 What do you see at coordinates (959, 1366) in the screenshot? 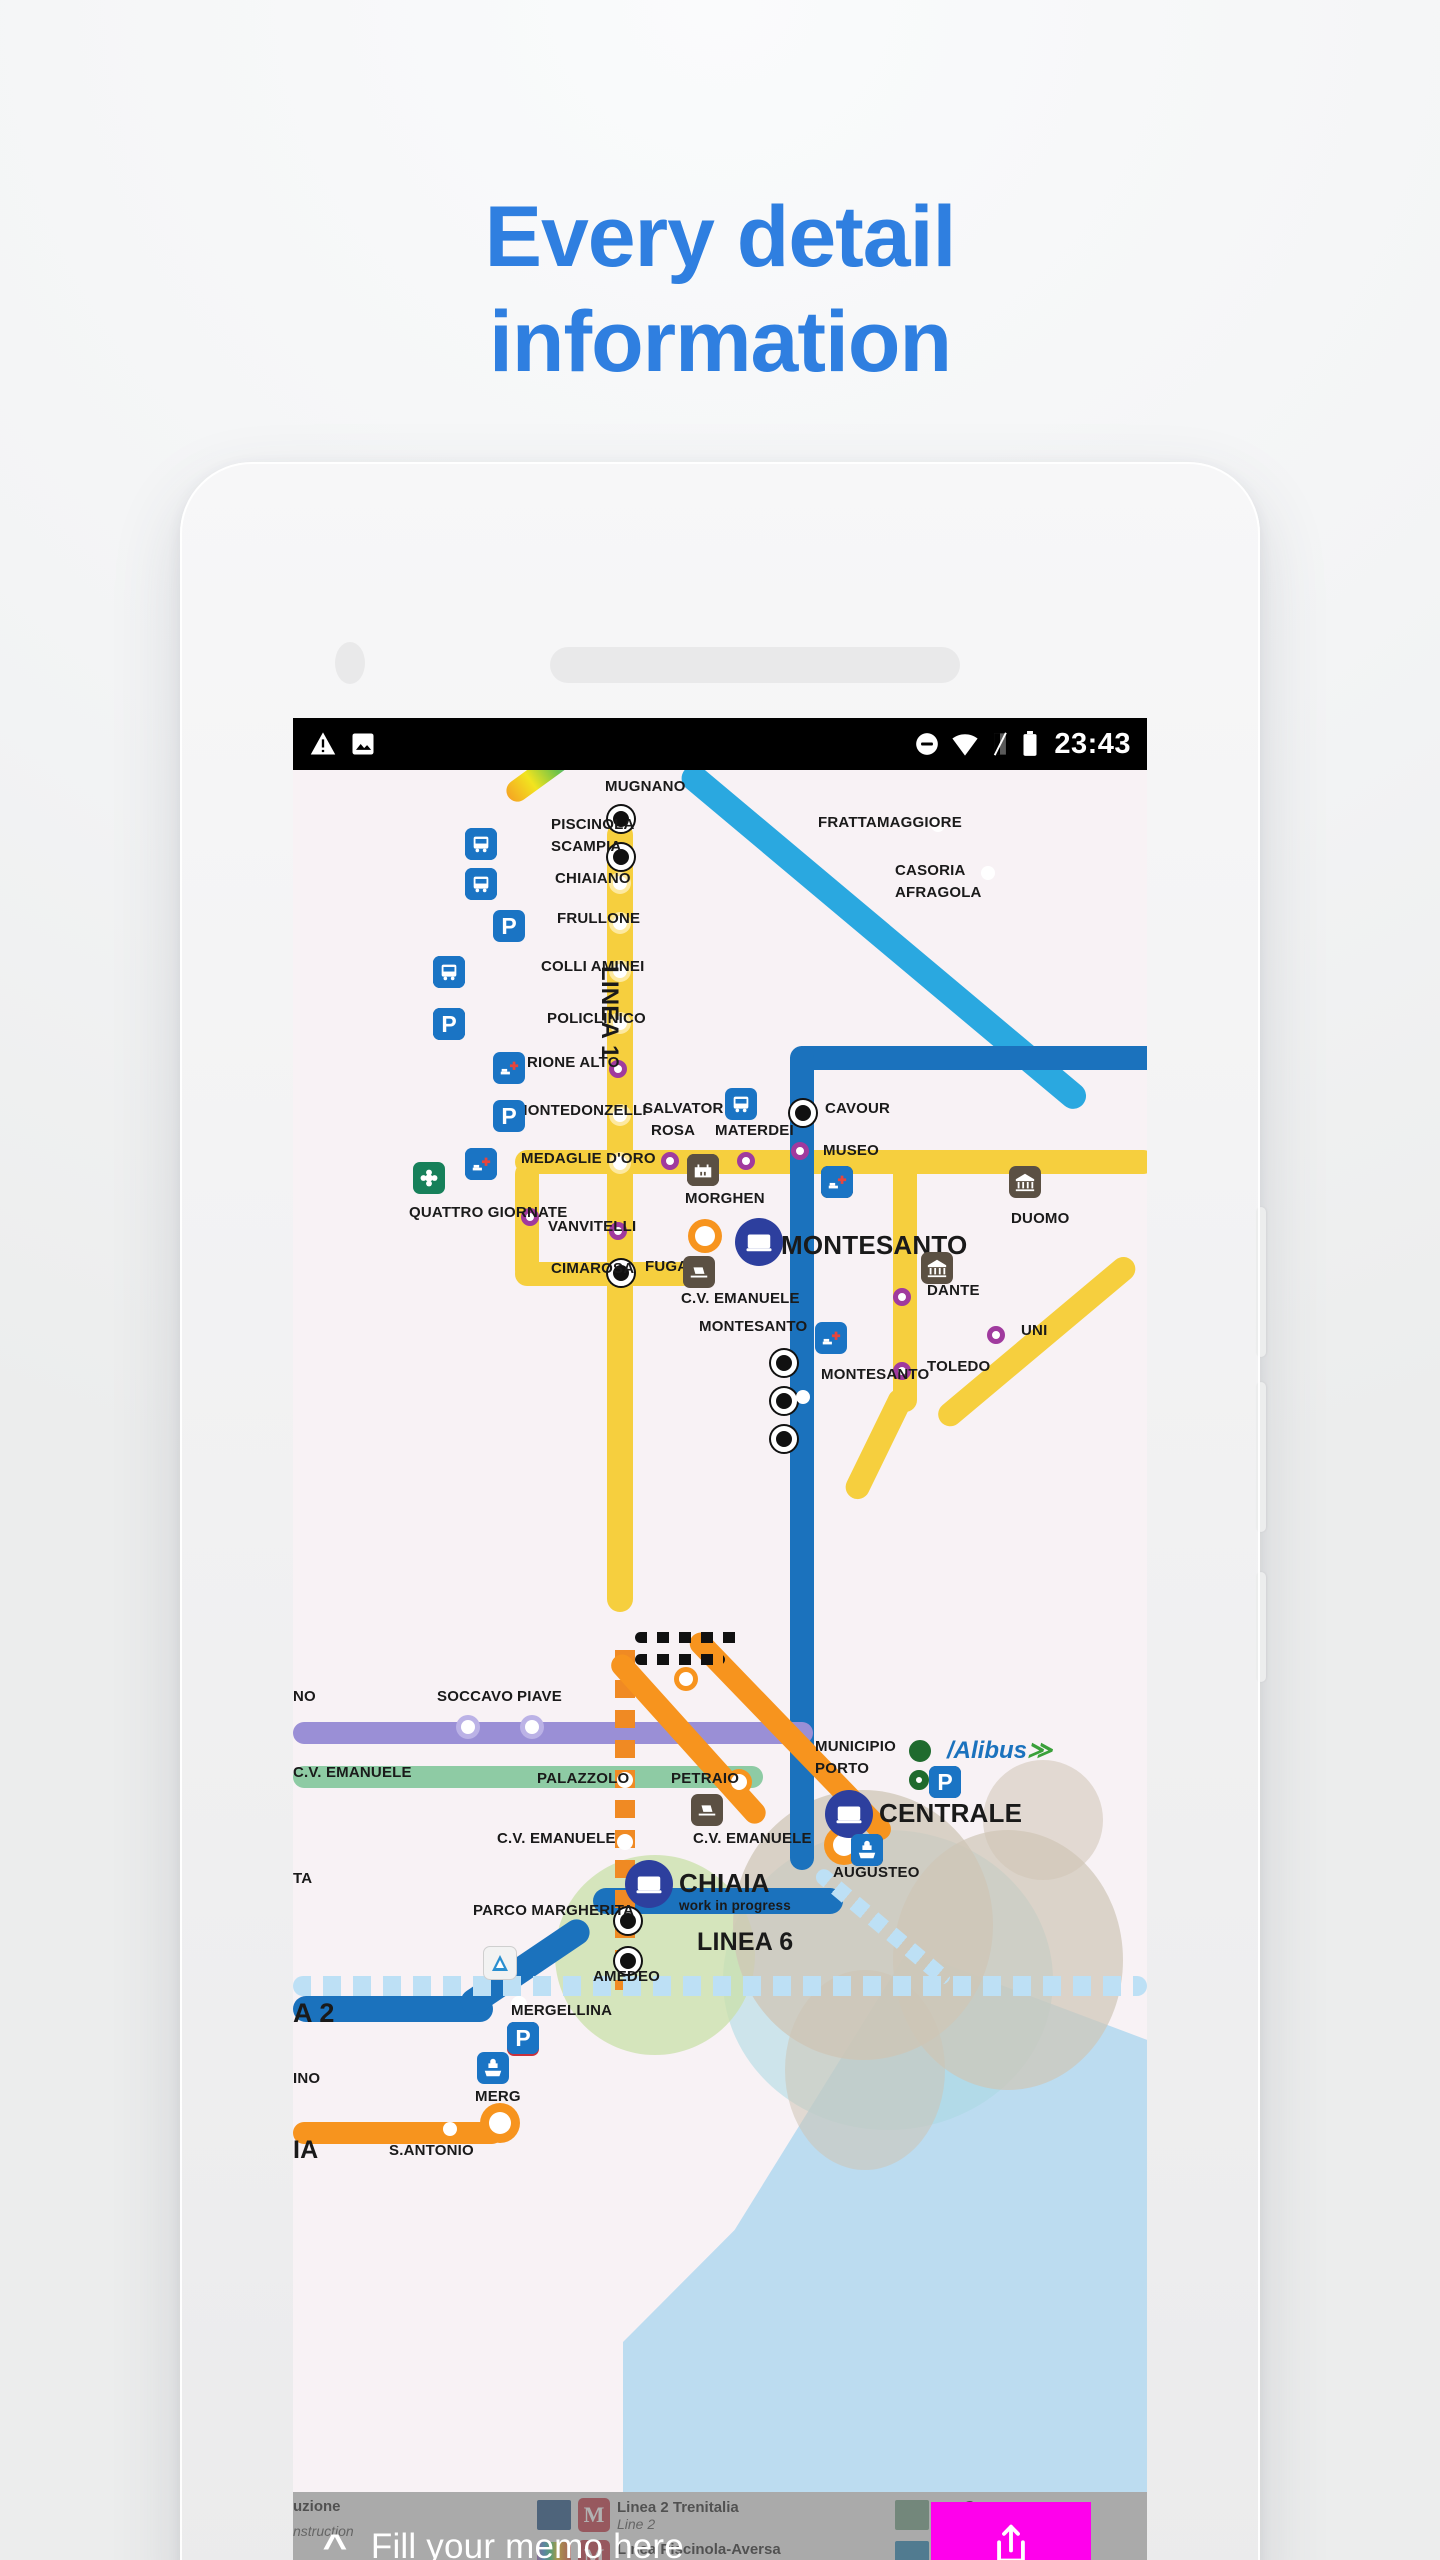
I see `station-label-toledo: TOLEDO` at bounding box center [959, 1366].